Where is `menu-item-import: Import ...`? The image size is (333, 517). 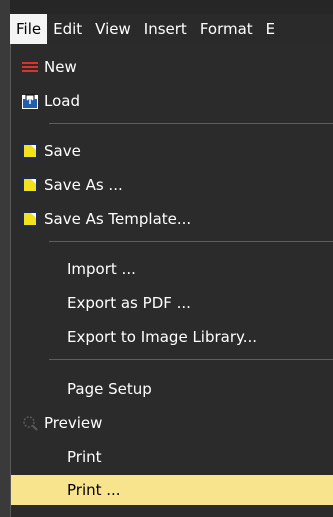 menu-item-import: Import ... is located at coordinates (172, 269).